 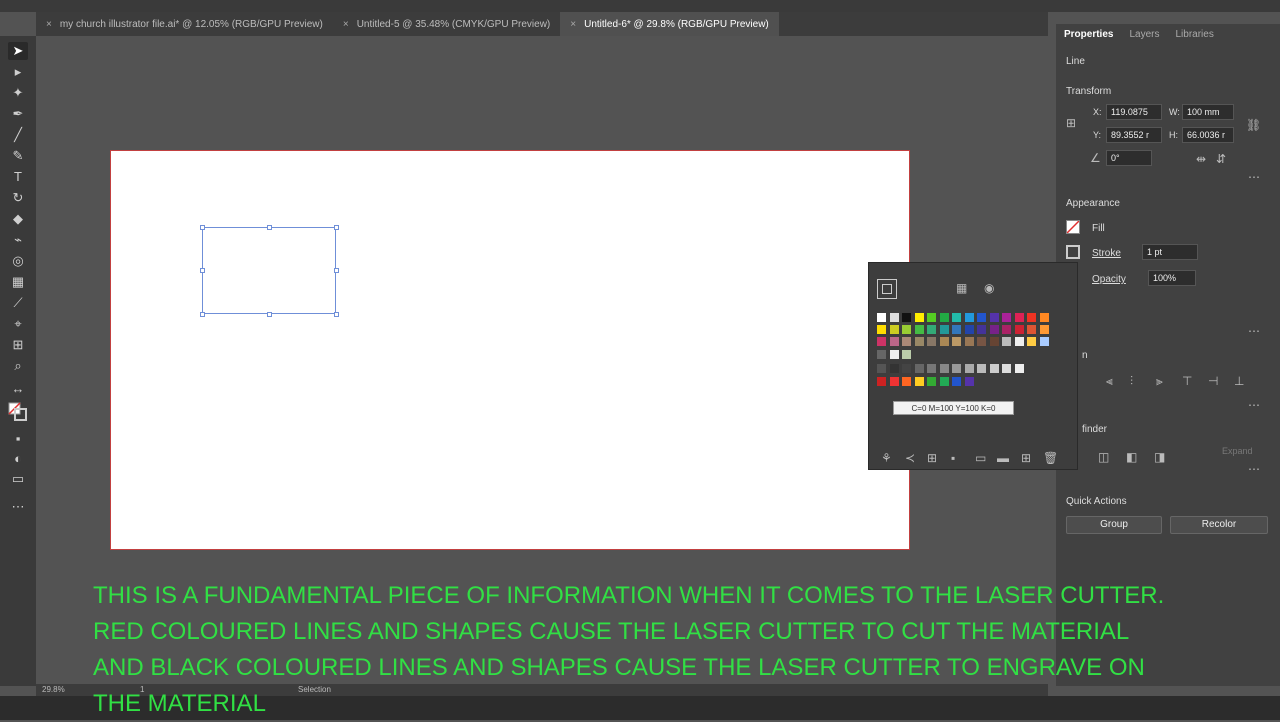 I want to click on opacity-label: Opacity, so click(x=1109, y=279).